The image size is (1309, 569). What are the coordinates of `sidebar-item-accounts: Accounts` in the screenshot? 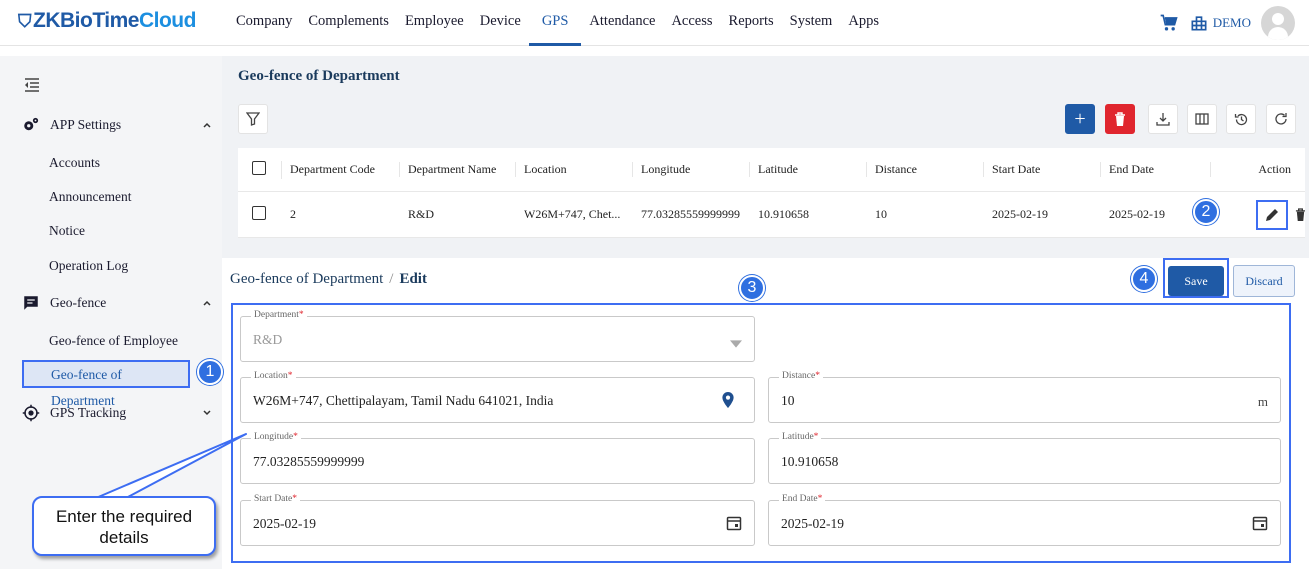 It's located at (74, 163).